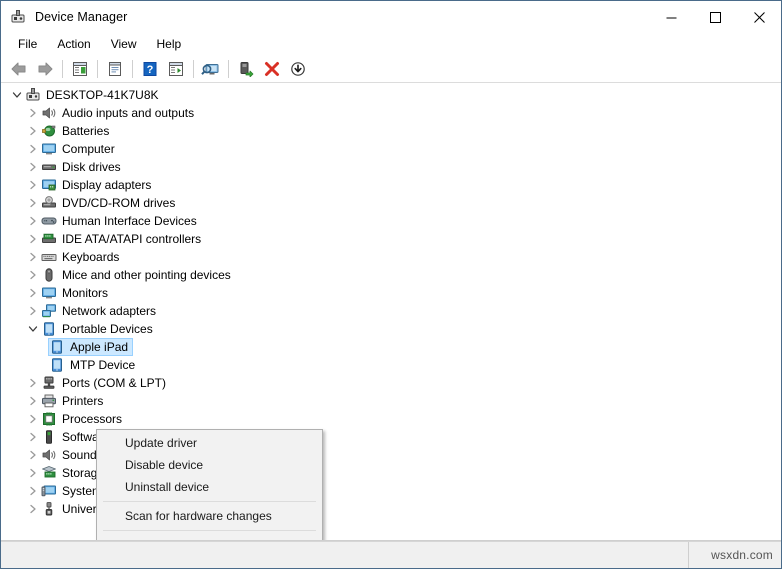  What do you see at coordinates (391, 347) in the screenshot?
I see `tree-row-apple-ipad: Apple iPad` at bounding box center [391, 347].